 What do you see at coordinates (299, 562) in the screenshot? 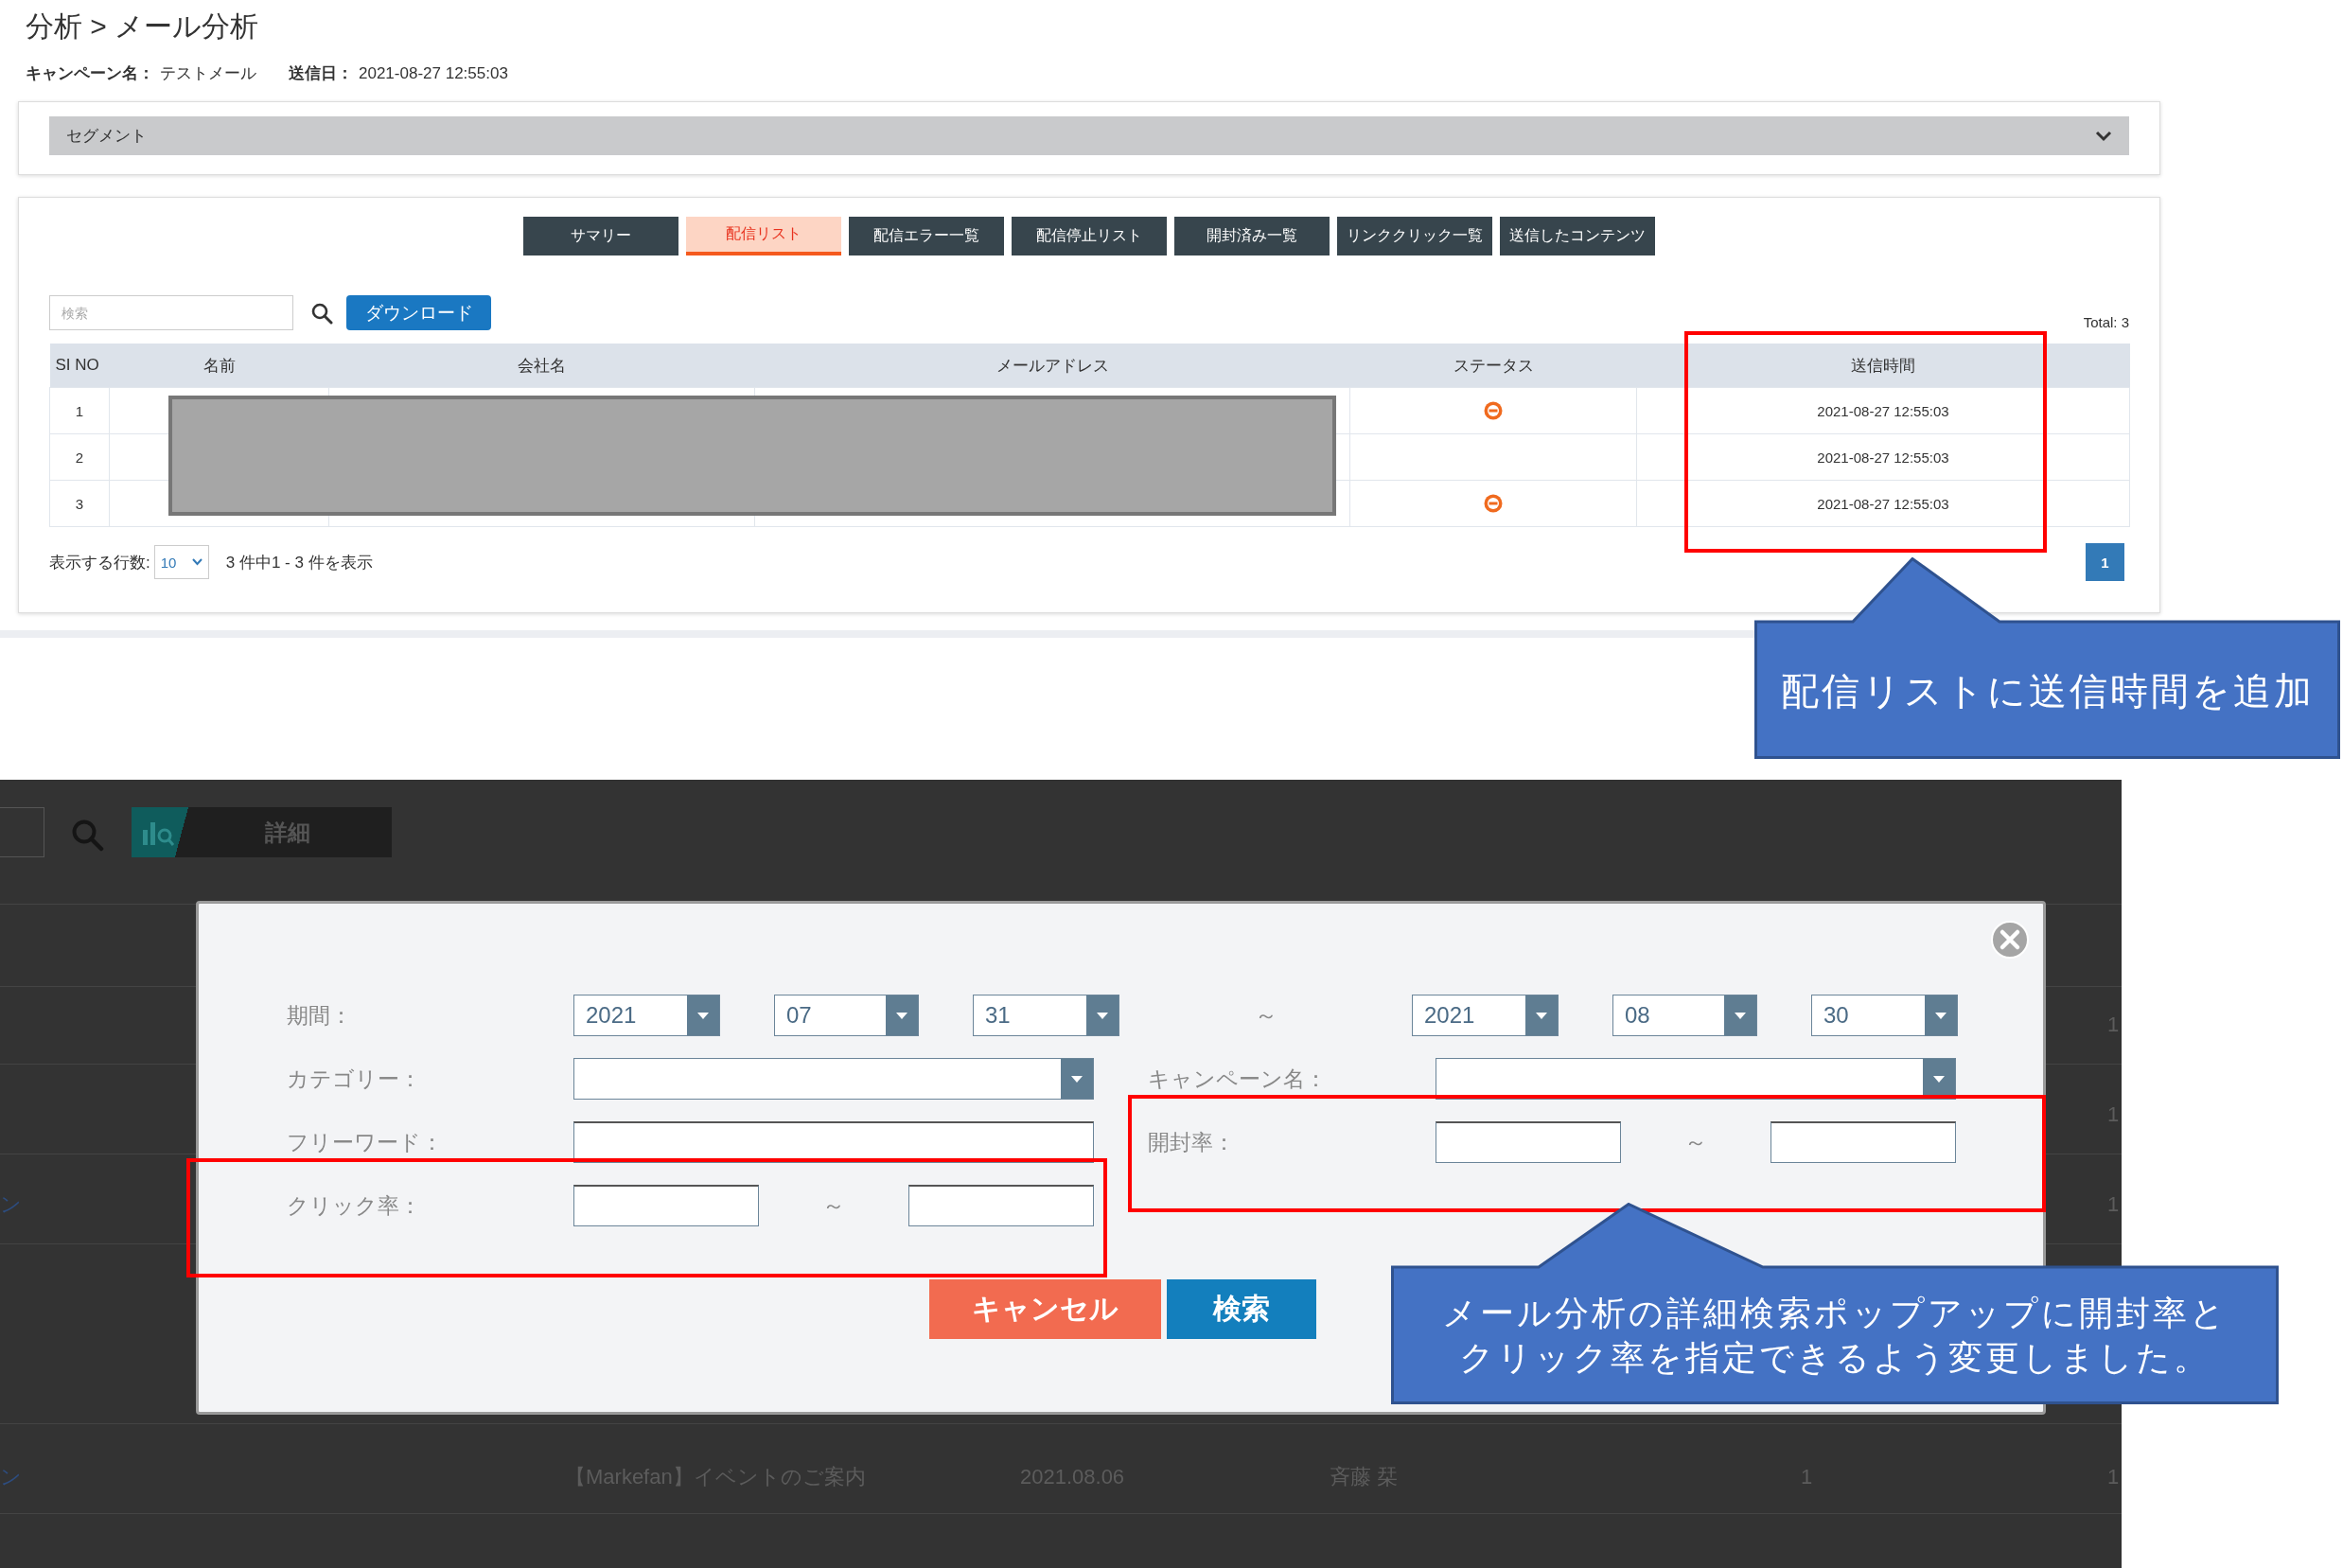
I see `range-text: 3 件中1 - 3 件を表示` at bounding box center [299, 562].